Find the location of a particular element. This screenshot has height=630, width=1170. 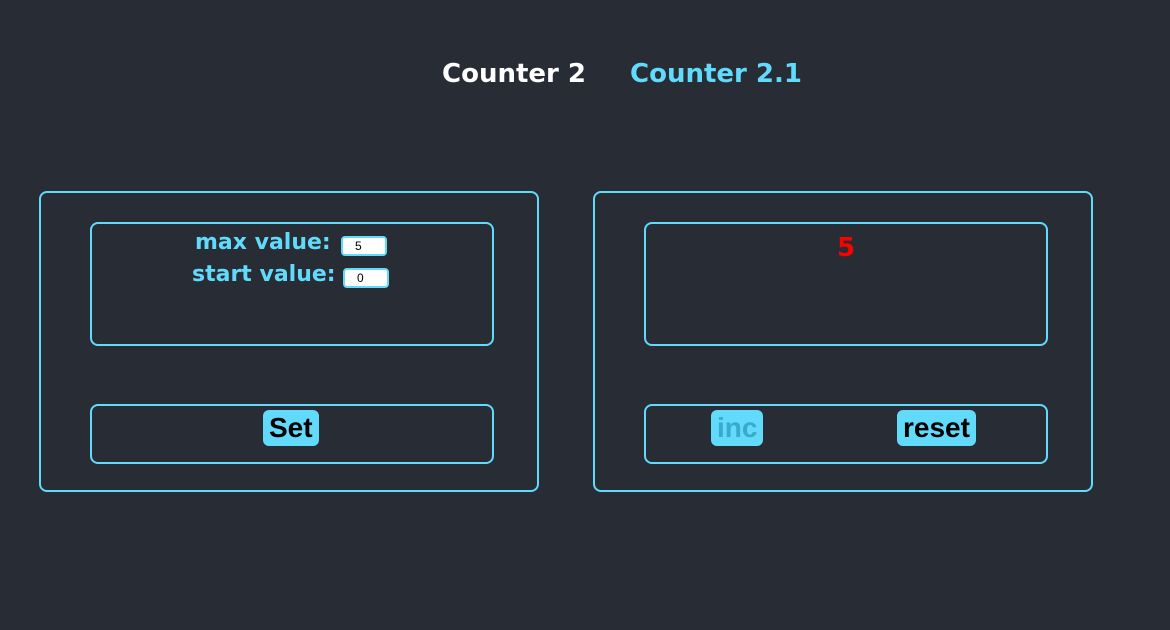

counter-value: 5 is located at coordinates (846, 248).